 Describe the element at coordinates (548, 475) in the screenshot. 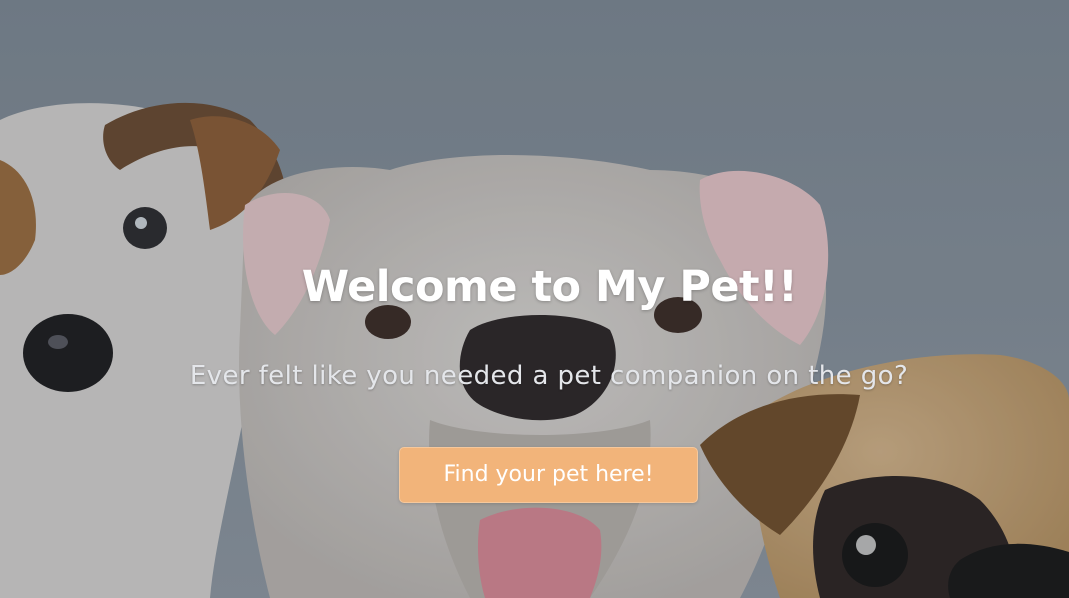

I see `find-pet-button: Find your pet here!` at that location.